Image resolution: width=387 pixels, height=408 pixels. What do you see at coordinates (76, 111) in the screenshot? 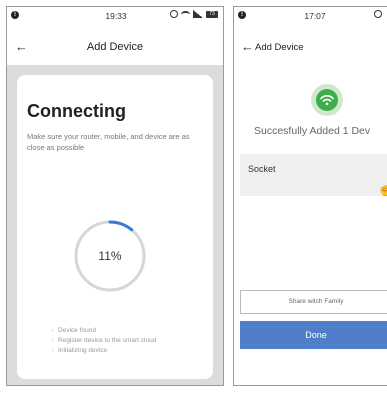
I see `connecting-title: Connecting` at bounding box center [76, 111].